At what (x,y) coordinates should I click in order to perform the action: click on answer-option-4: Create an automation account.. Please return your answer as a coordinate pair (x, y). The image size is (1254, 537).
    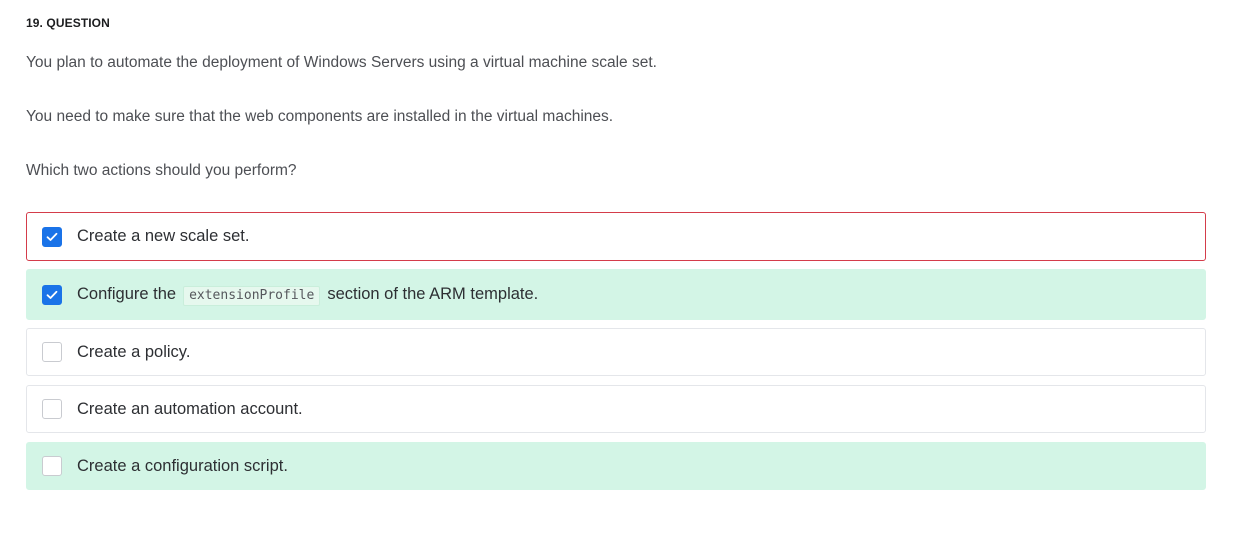
    Looking at the image, I should click on (616, 409).